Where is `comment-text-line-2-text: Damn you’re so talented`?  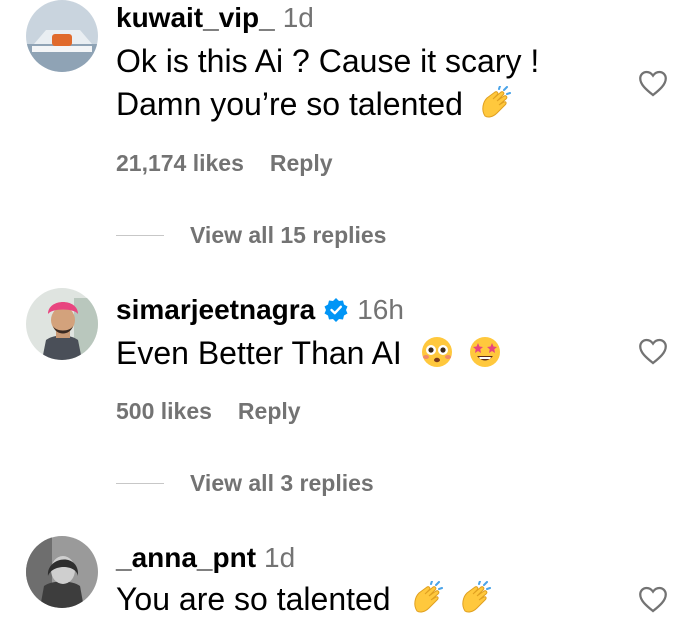
comment-text-line-2-text: Damn you’re so talented is located at coordinates (289, 104).